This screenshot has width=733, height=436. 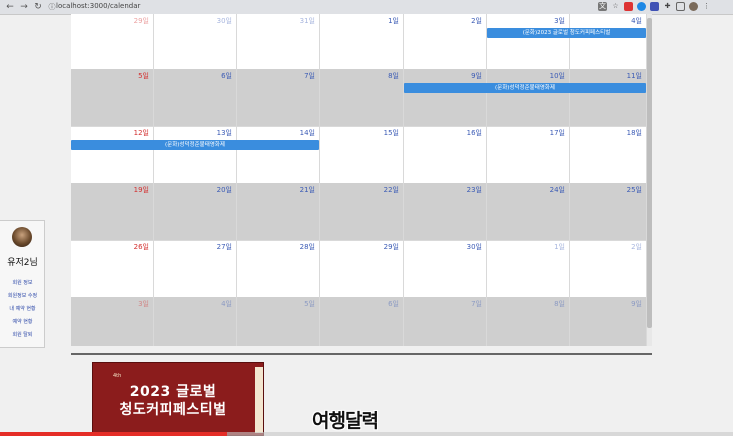 I want to click on festival-poster: 4th 2023 글로벌 청도커피페스티벌, so click(x=178, y=399).